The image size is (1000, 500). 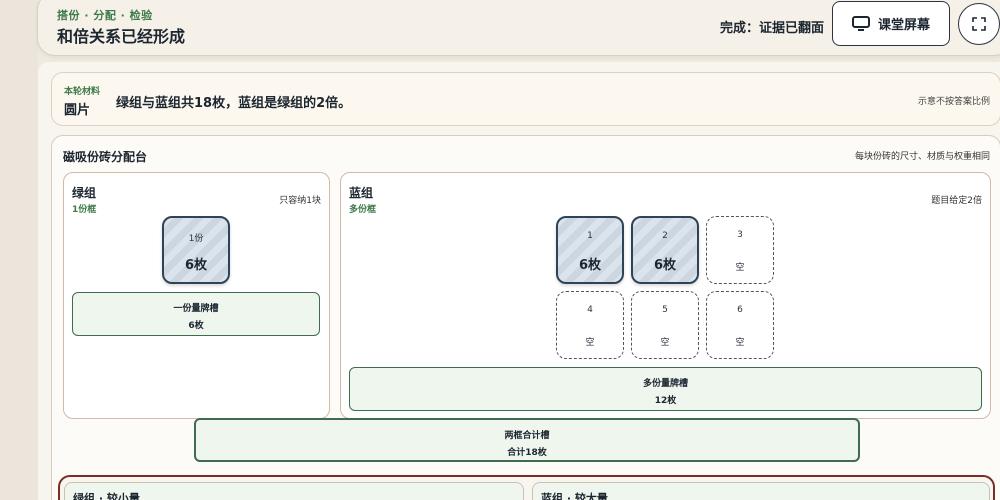 What do you see at coordinates (740, 250) in the screenshot?
I see `blue-tile-3: 3 空` at bounding box center [740, 250].